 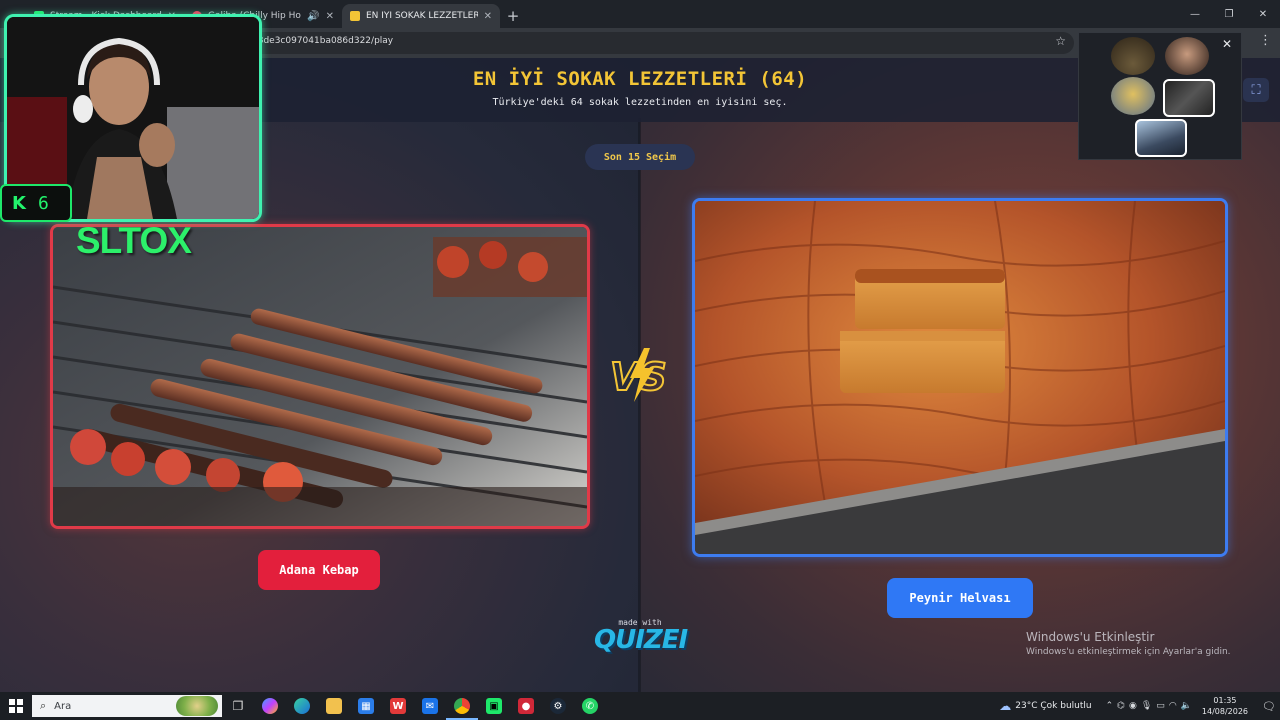 I want to click on activation-title: Windows'u Etkinleştir, so click(x=1090, y=637).